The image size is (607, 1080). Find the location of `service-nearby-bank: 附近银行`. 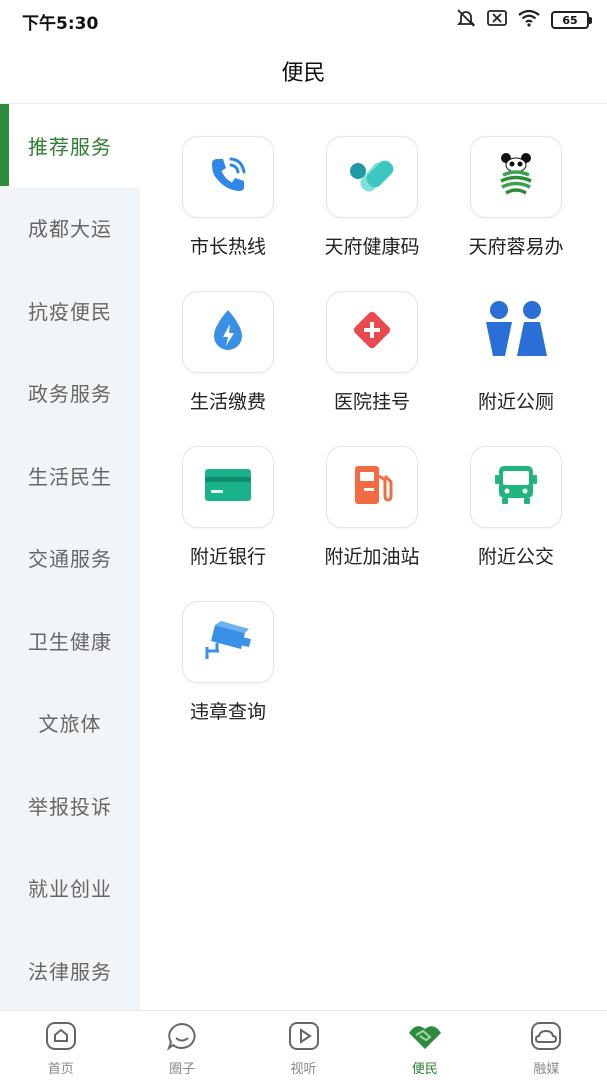

service-nearby-bank: 附近银行 is located at coordinates (228, 507).